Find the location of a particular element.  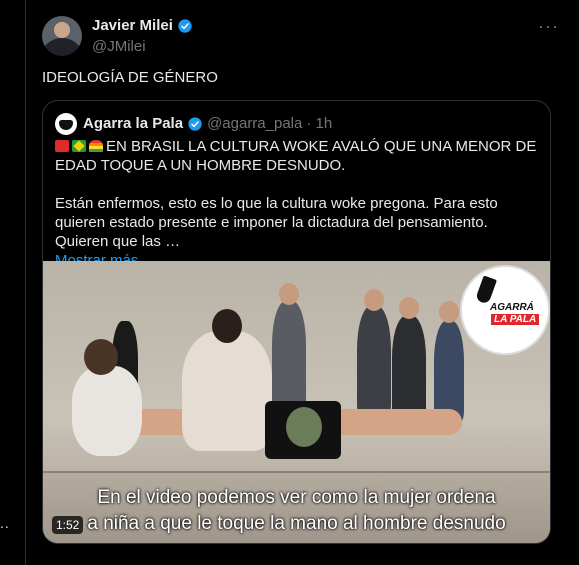

quote-header: Agarra la Pala @agarra_pala · 1h is located at coordinates (207, 123).